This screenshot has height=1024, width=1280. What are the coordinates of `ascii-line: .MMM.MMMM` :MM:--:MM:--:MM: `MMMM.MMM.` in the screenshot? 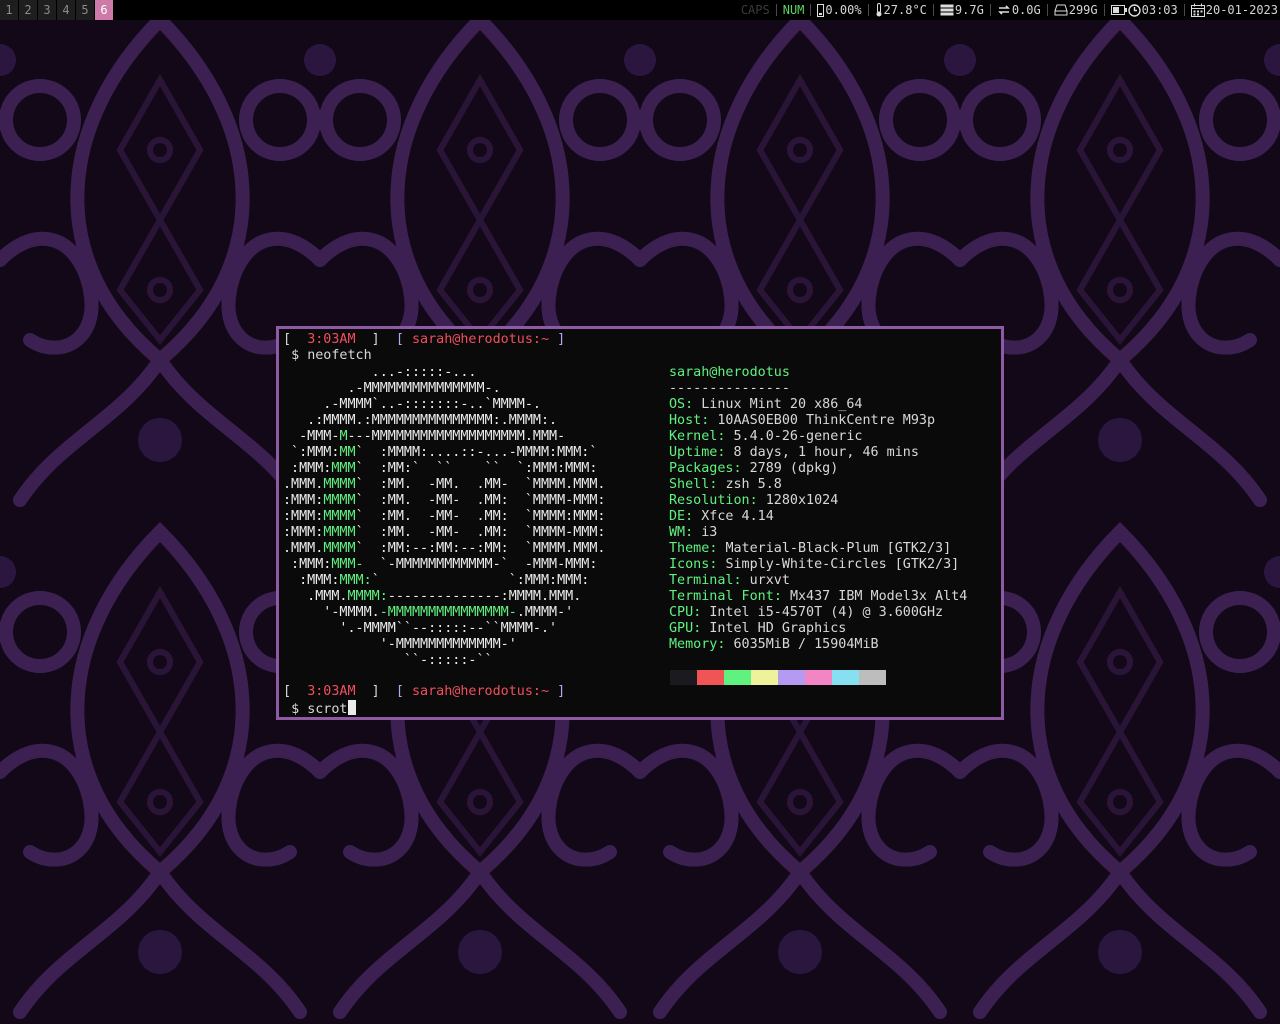 It's located at (444, 549).